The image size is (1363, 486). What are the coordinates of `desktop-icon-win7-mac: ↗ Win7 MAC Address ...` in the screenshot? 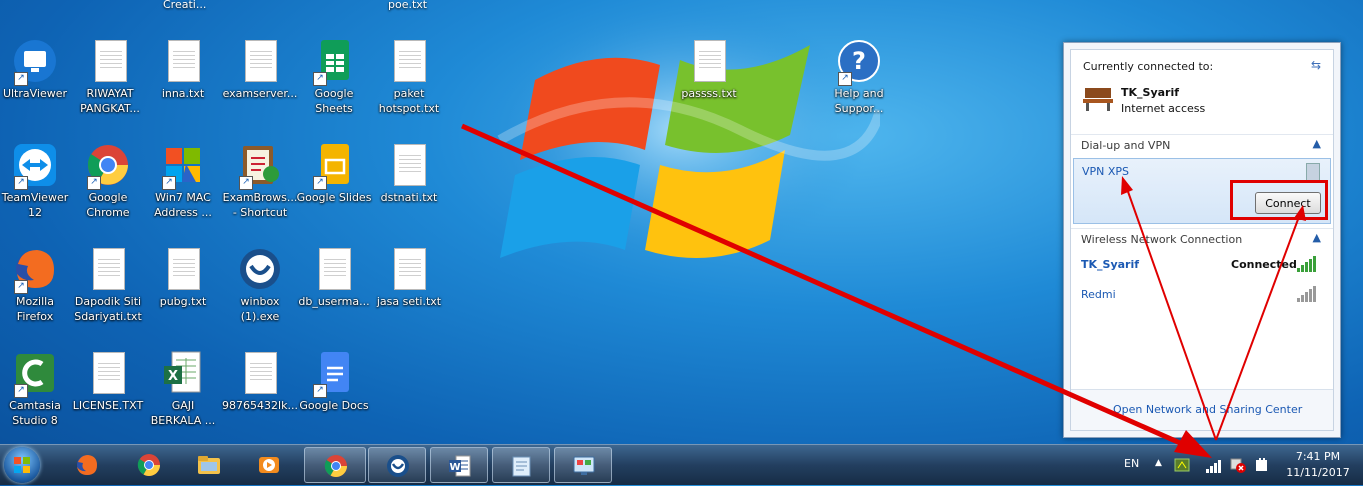 It's located at (183, 181).